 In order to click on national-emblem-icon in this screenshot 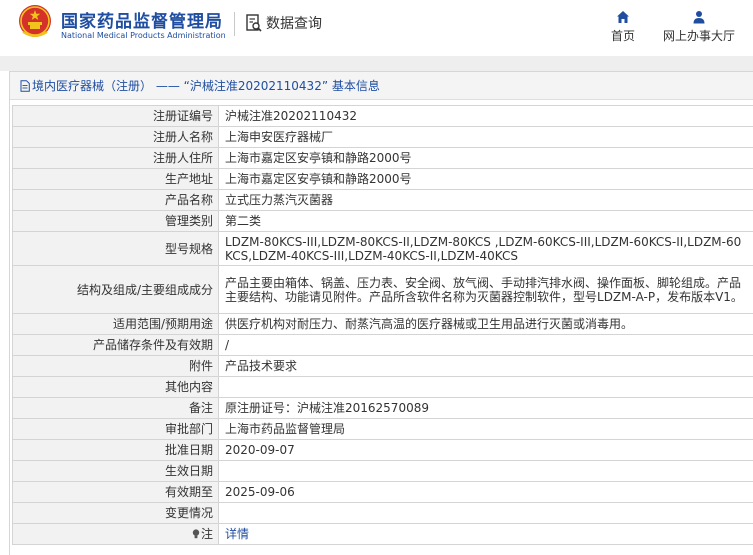, I will do `click(35, 21)`.